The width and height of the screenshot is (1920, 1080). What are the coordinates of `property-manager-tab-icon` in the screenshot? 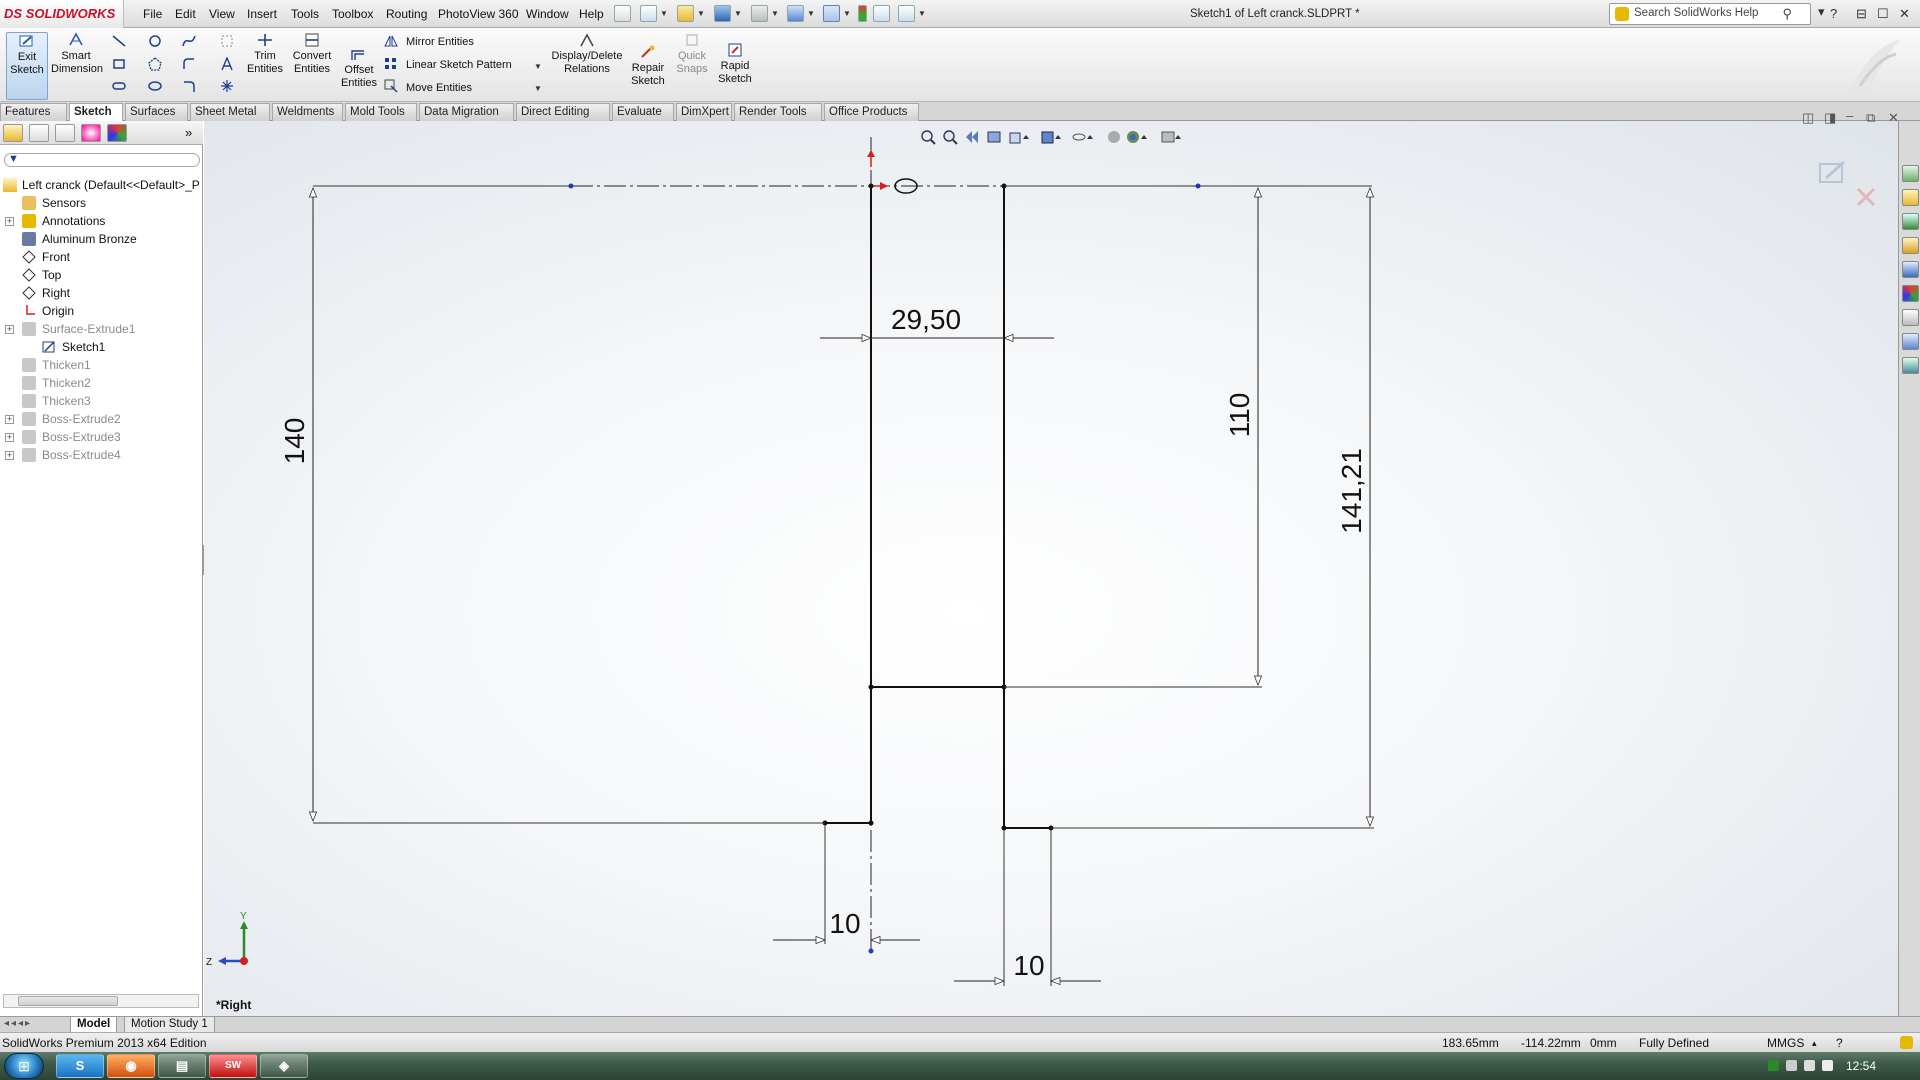 It's located at (39, 133).